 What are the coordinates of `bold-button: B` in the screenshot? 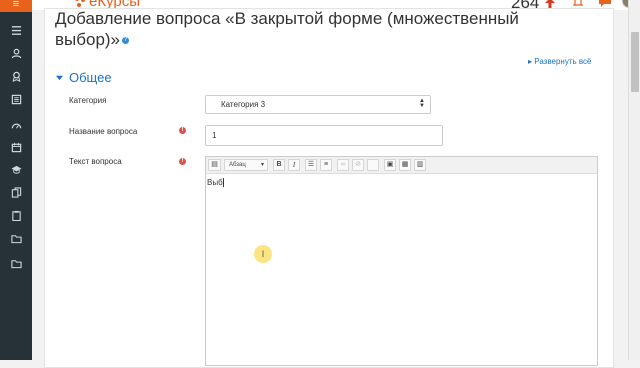 It's located at (279, 165).